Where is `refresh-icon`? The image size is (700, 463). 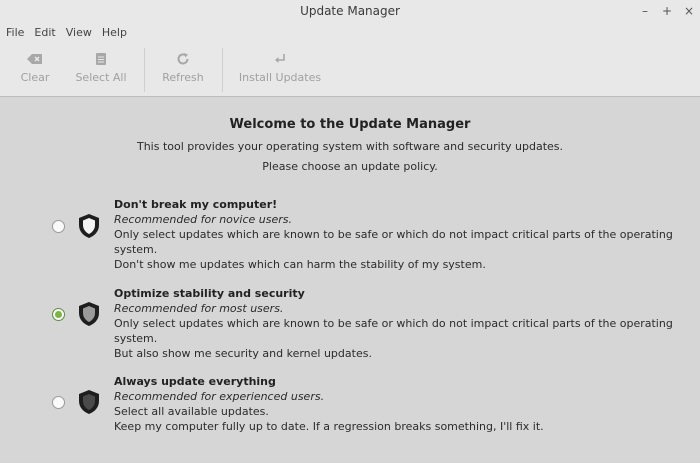
refresh-icon is located at coordinates (183, 59).